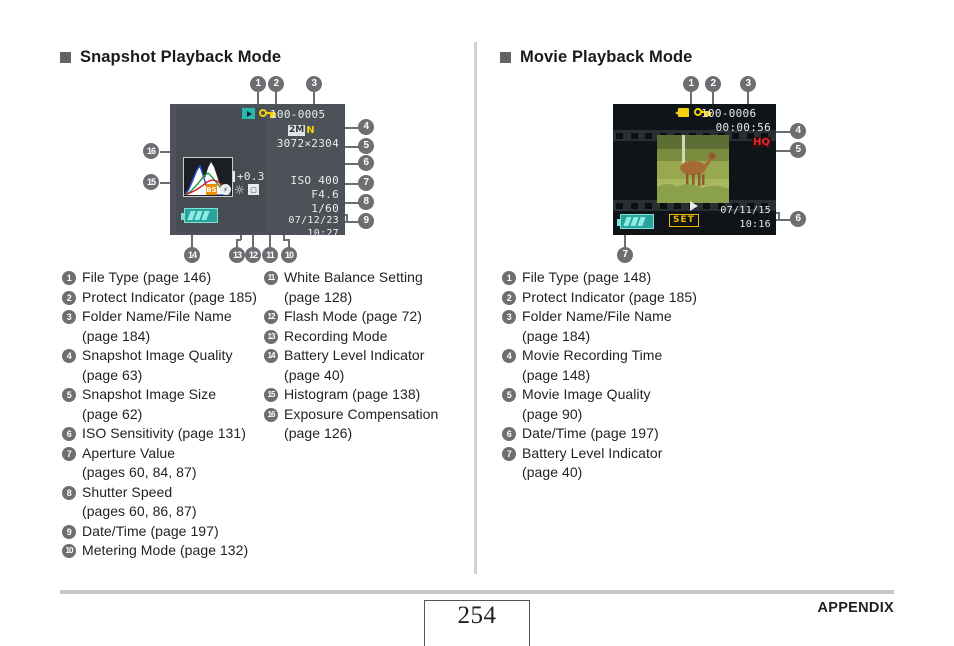  What do you see at coordinates (729, 113) in the screenshot?
I see `folder-file-name: 100-0006` at bounding box center [729, 113].